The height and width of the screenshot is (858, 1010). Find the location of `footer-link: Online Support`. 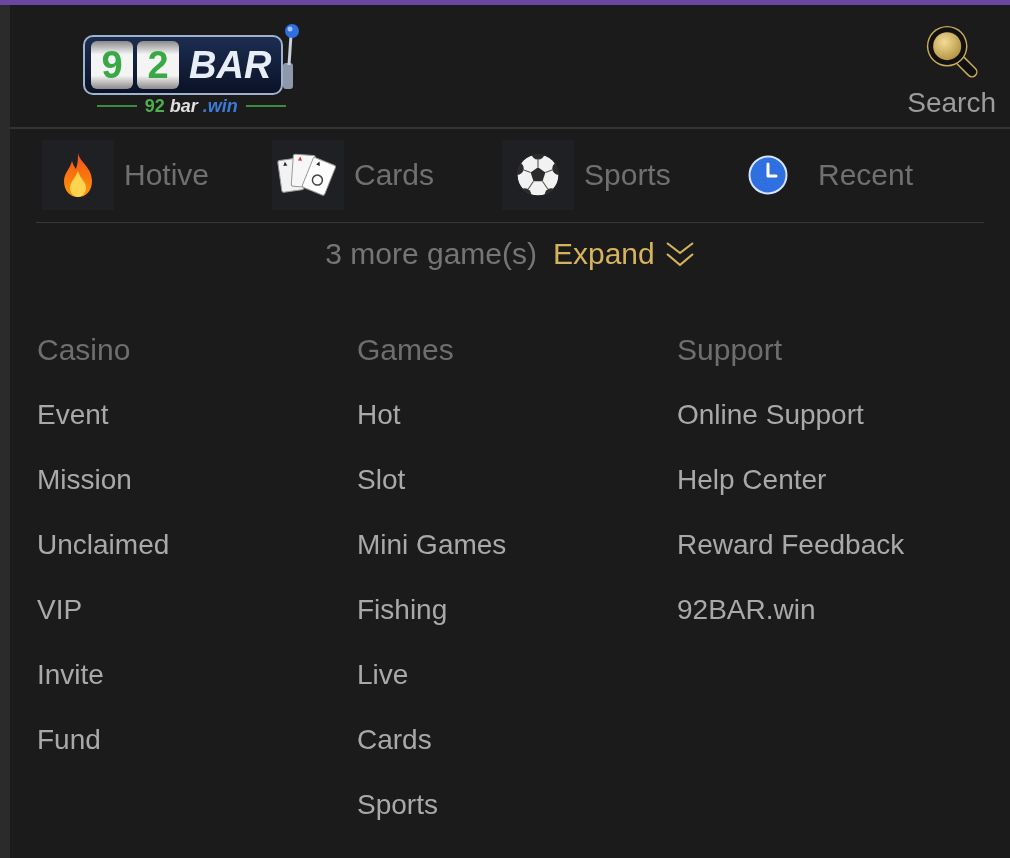

footer-link: Online Support is located at coordinates (770, 414).